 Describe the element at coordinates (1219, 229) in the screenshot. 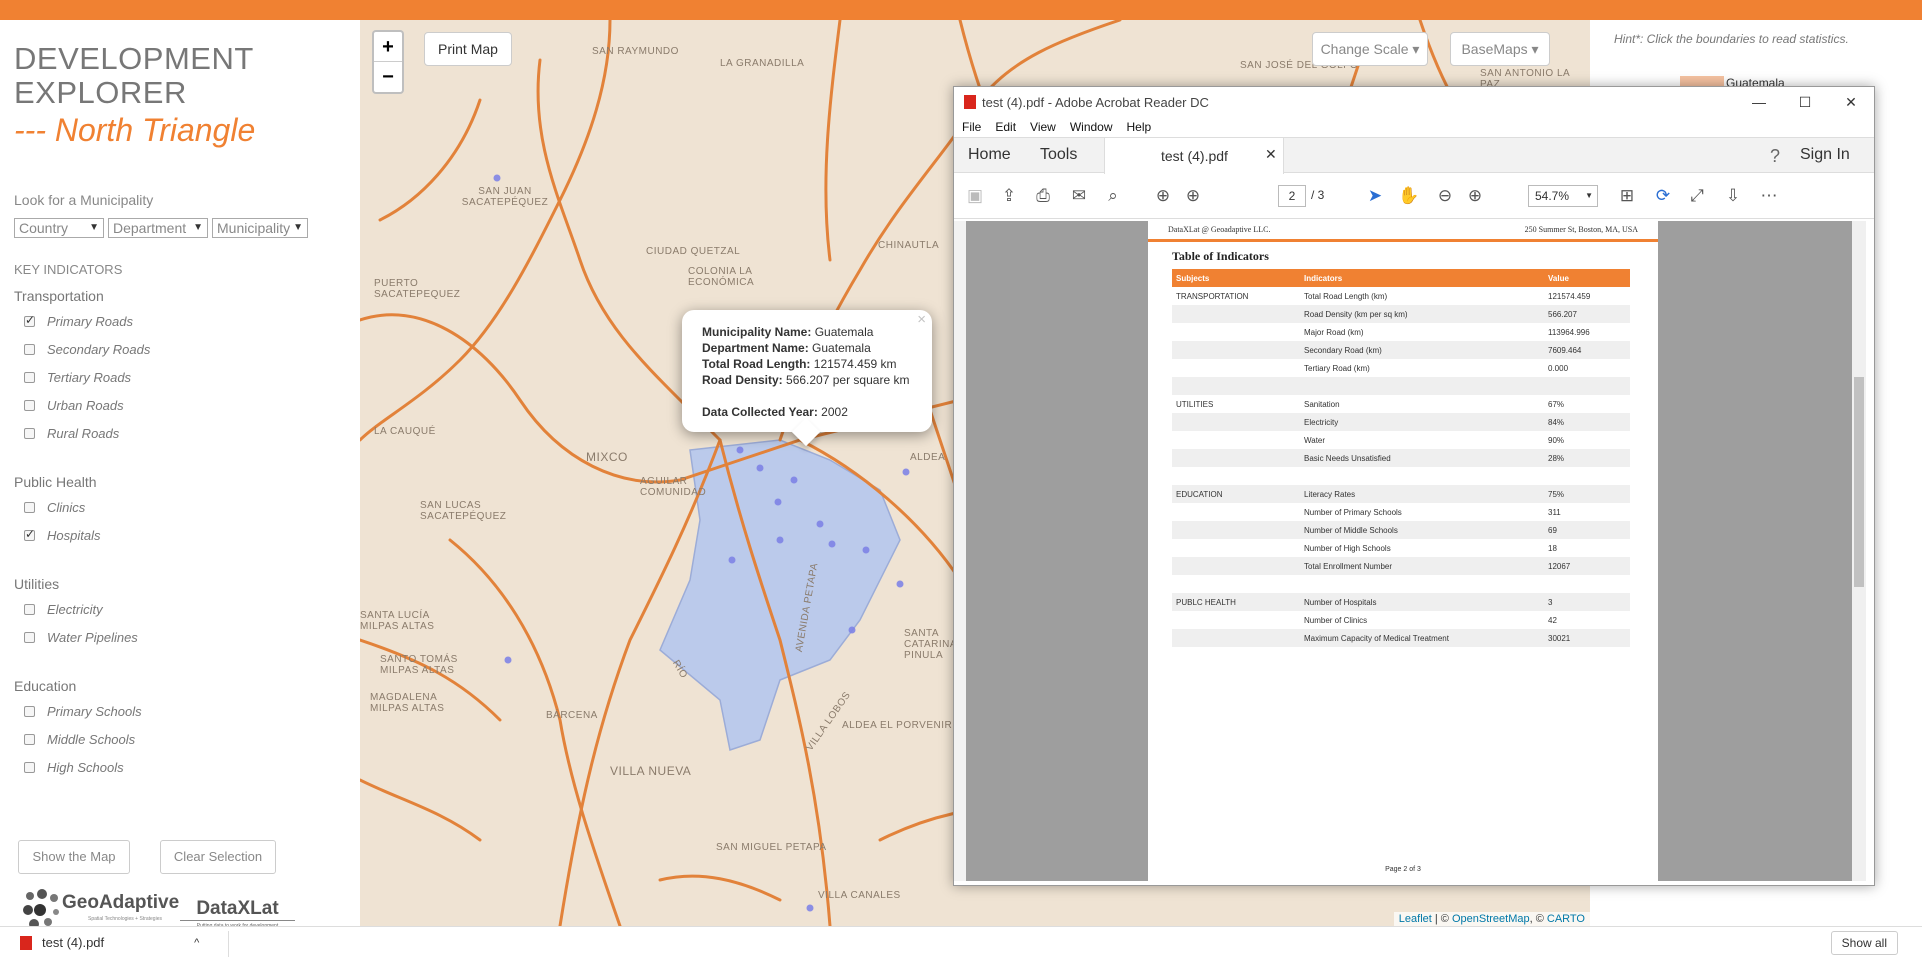

I see `pdf-org: DataXLat @ Geoadaptive LLC.` at that location.